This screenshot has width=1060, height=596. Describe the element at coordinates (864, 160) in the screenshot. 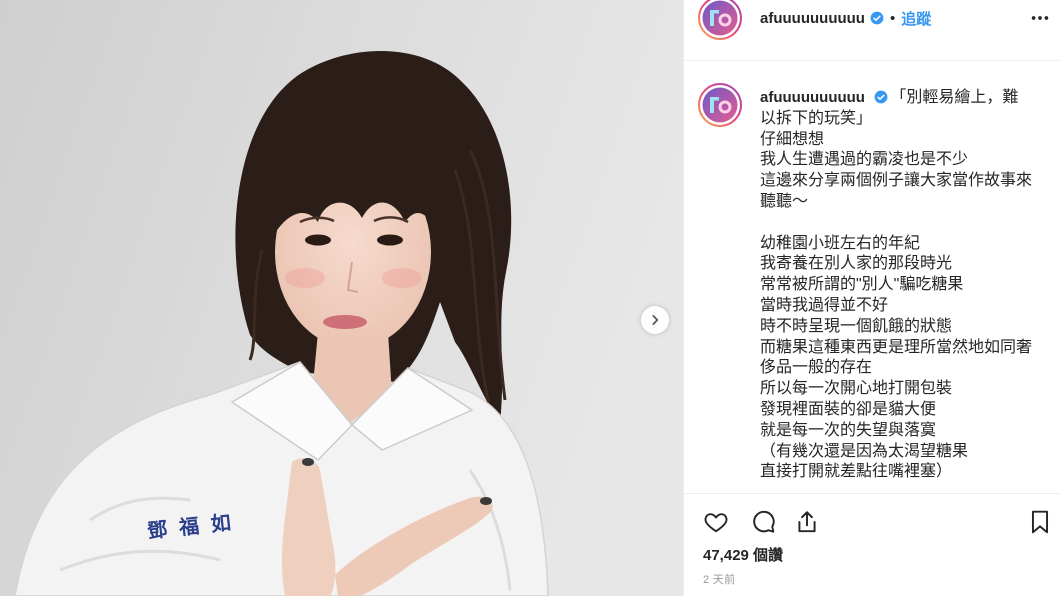

I see `caption-line: 我人生遭遇過的霸凌也是不少` at that location.